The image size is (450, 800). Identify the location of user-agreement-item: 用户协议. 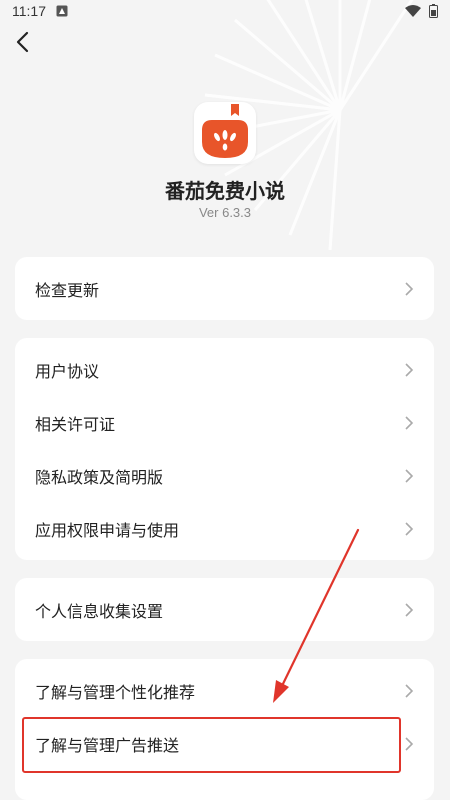
(224, 369).